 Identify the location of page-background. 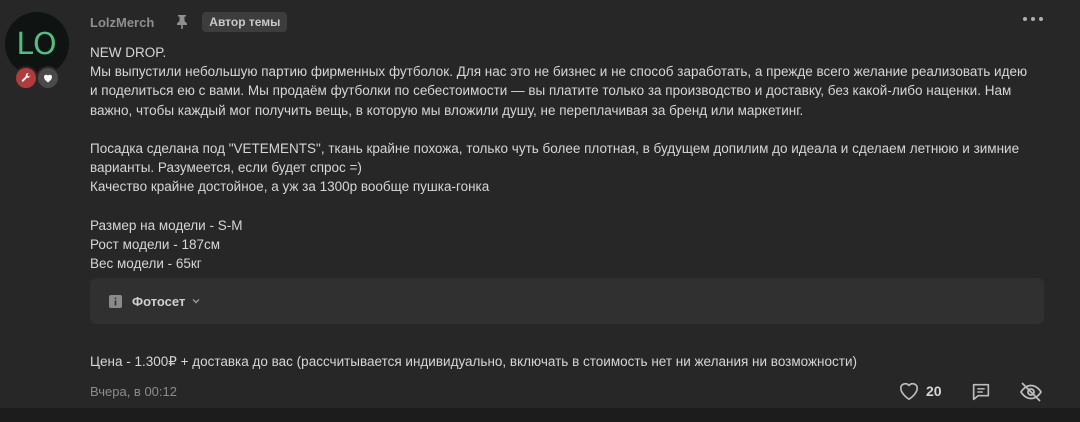
(540, 415).